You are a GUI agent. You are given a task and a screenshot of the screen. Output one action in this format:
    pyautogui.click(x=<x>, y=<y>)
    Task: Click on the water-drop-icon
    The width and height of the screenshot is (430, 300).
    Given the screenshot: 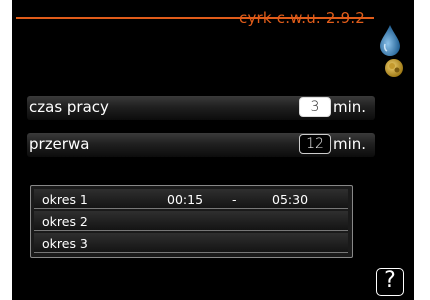 What is the action you would take?
    pyautogui.click(x=390, y=40)
    